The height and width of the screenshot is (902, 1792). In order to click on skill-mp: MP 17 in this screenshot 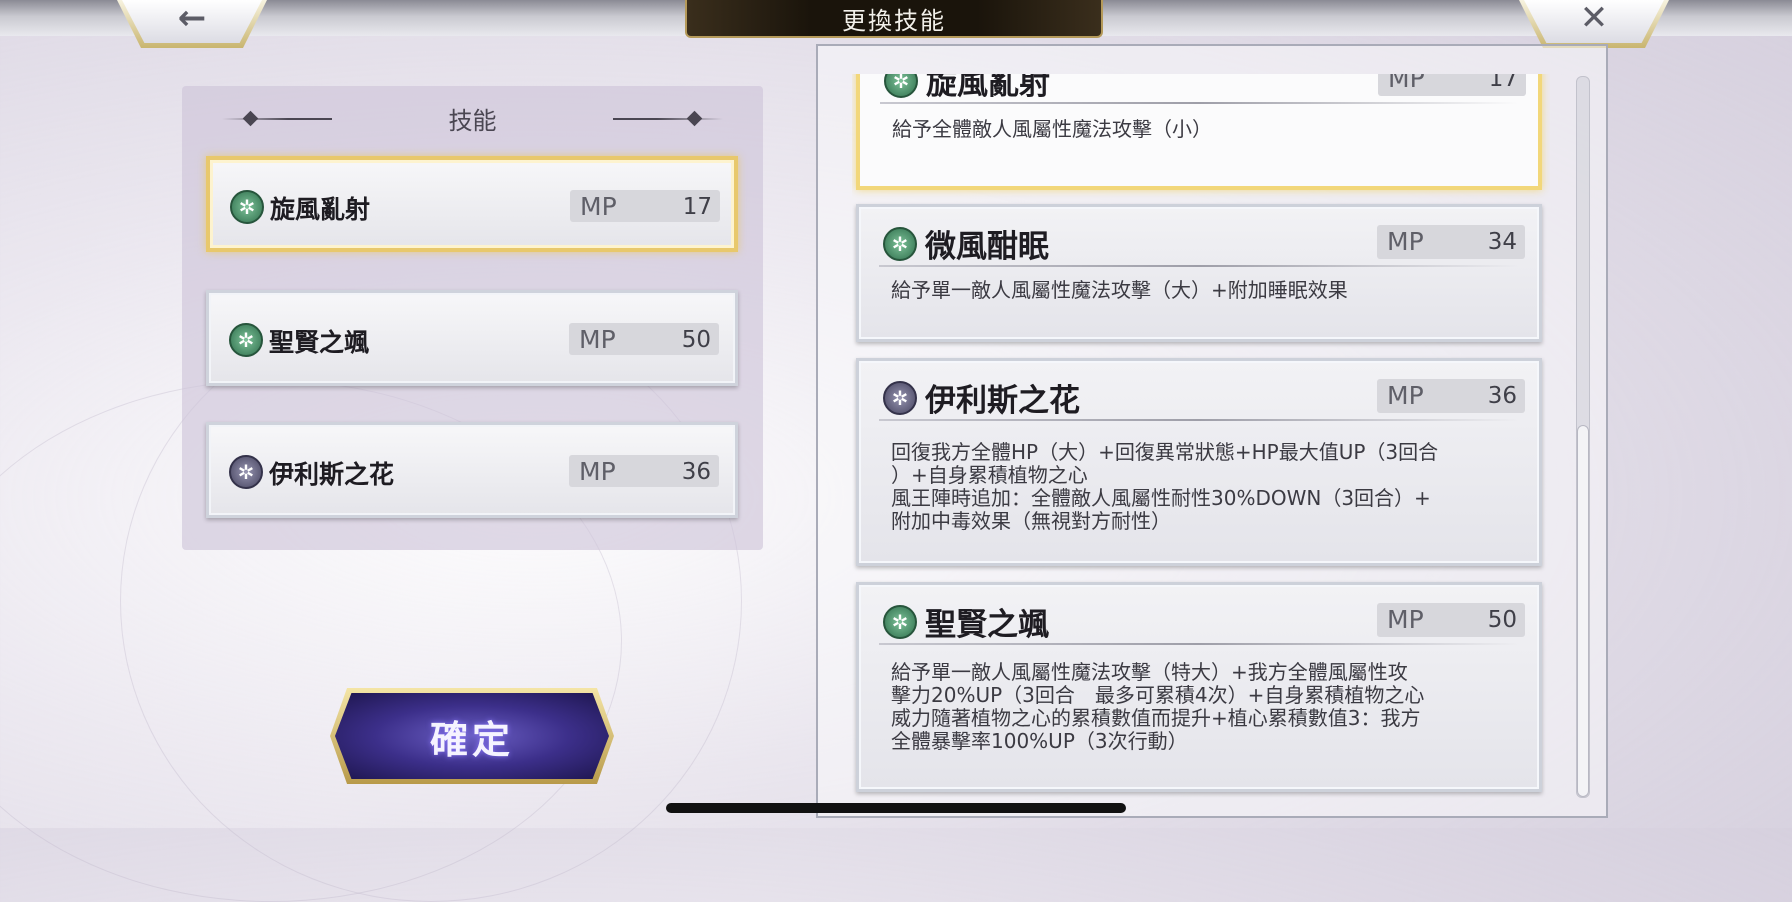, I will do `click(1452, 85)`.